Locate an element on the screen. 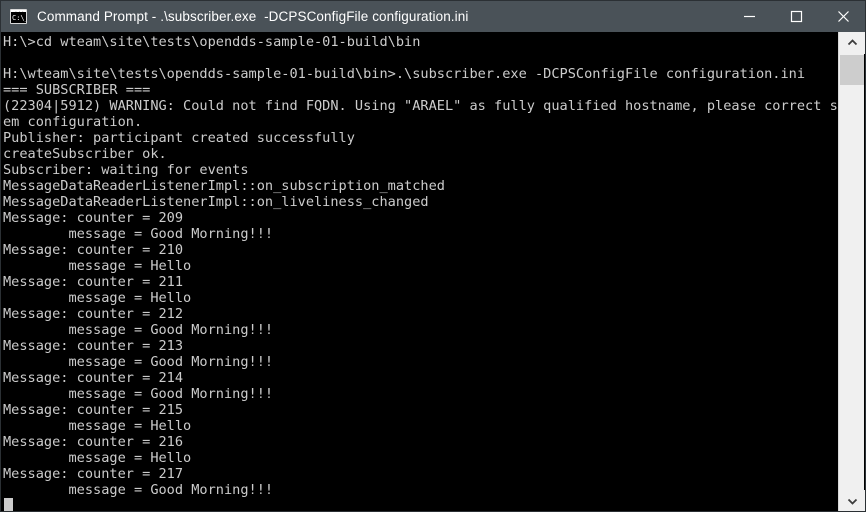 Image resolution: width=866 pixels, height=512 pixels. scroll-down-arrow-icon is located at coordinates (852, 500).